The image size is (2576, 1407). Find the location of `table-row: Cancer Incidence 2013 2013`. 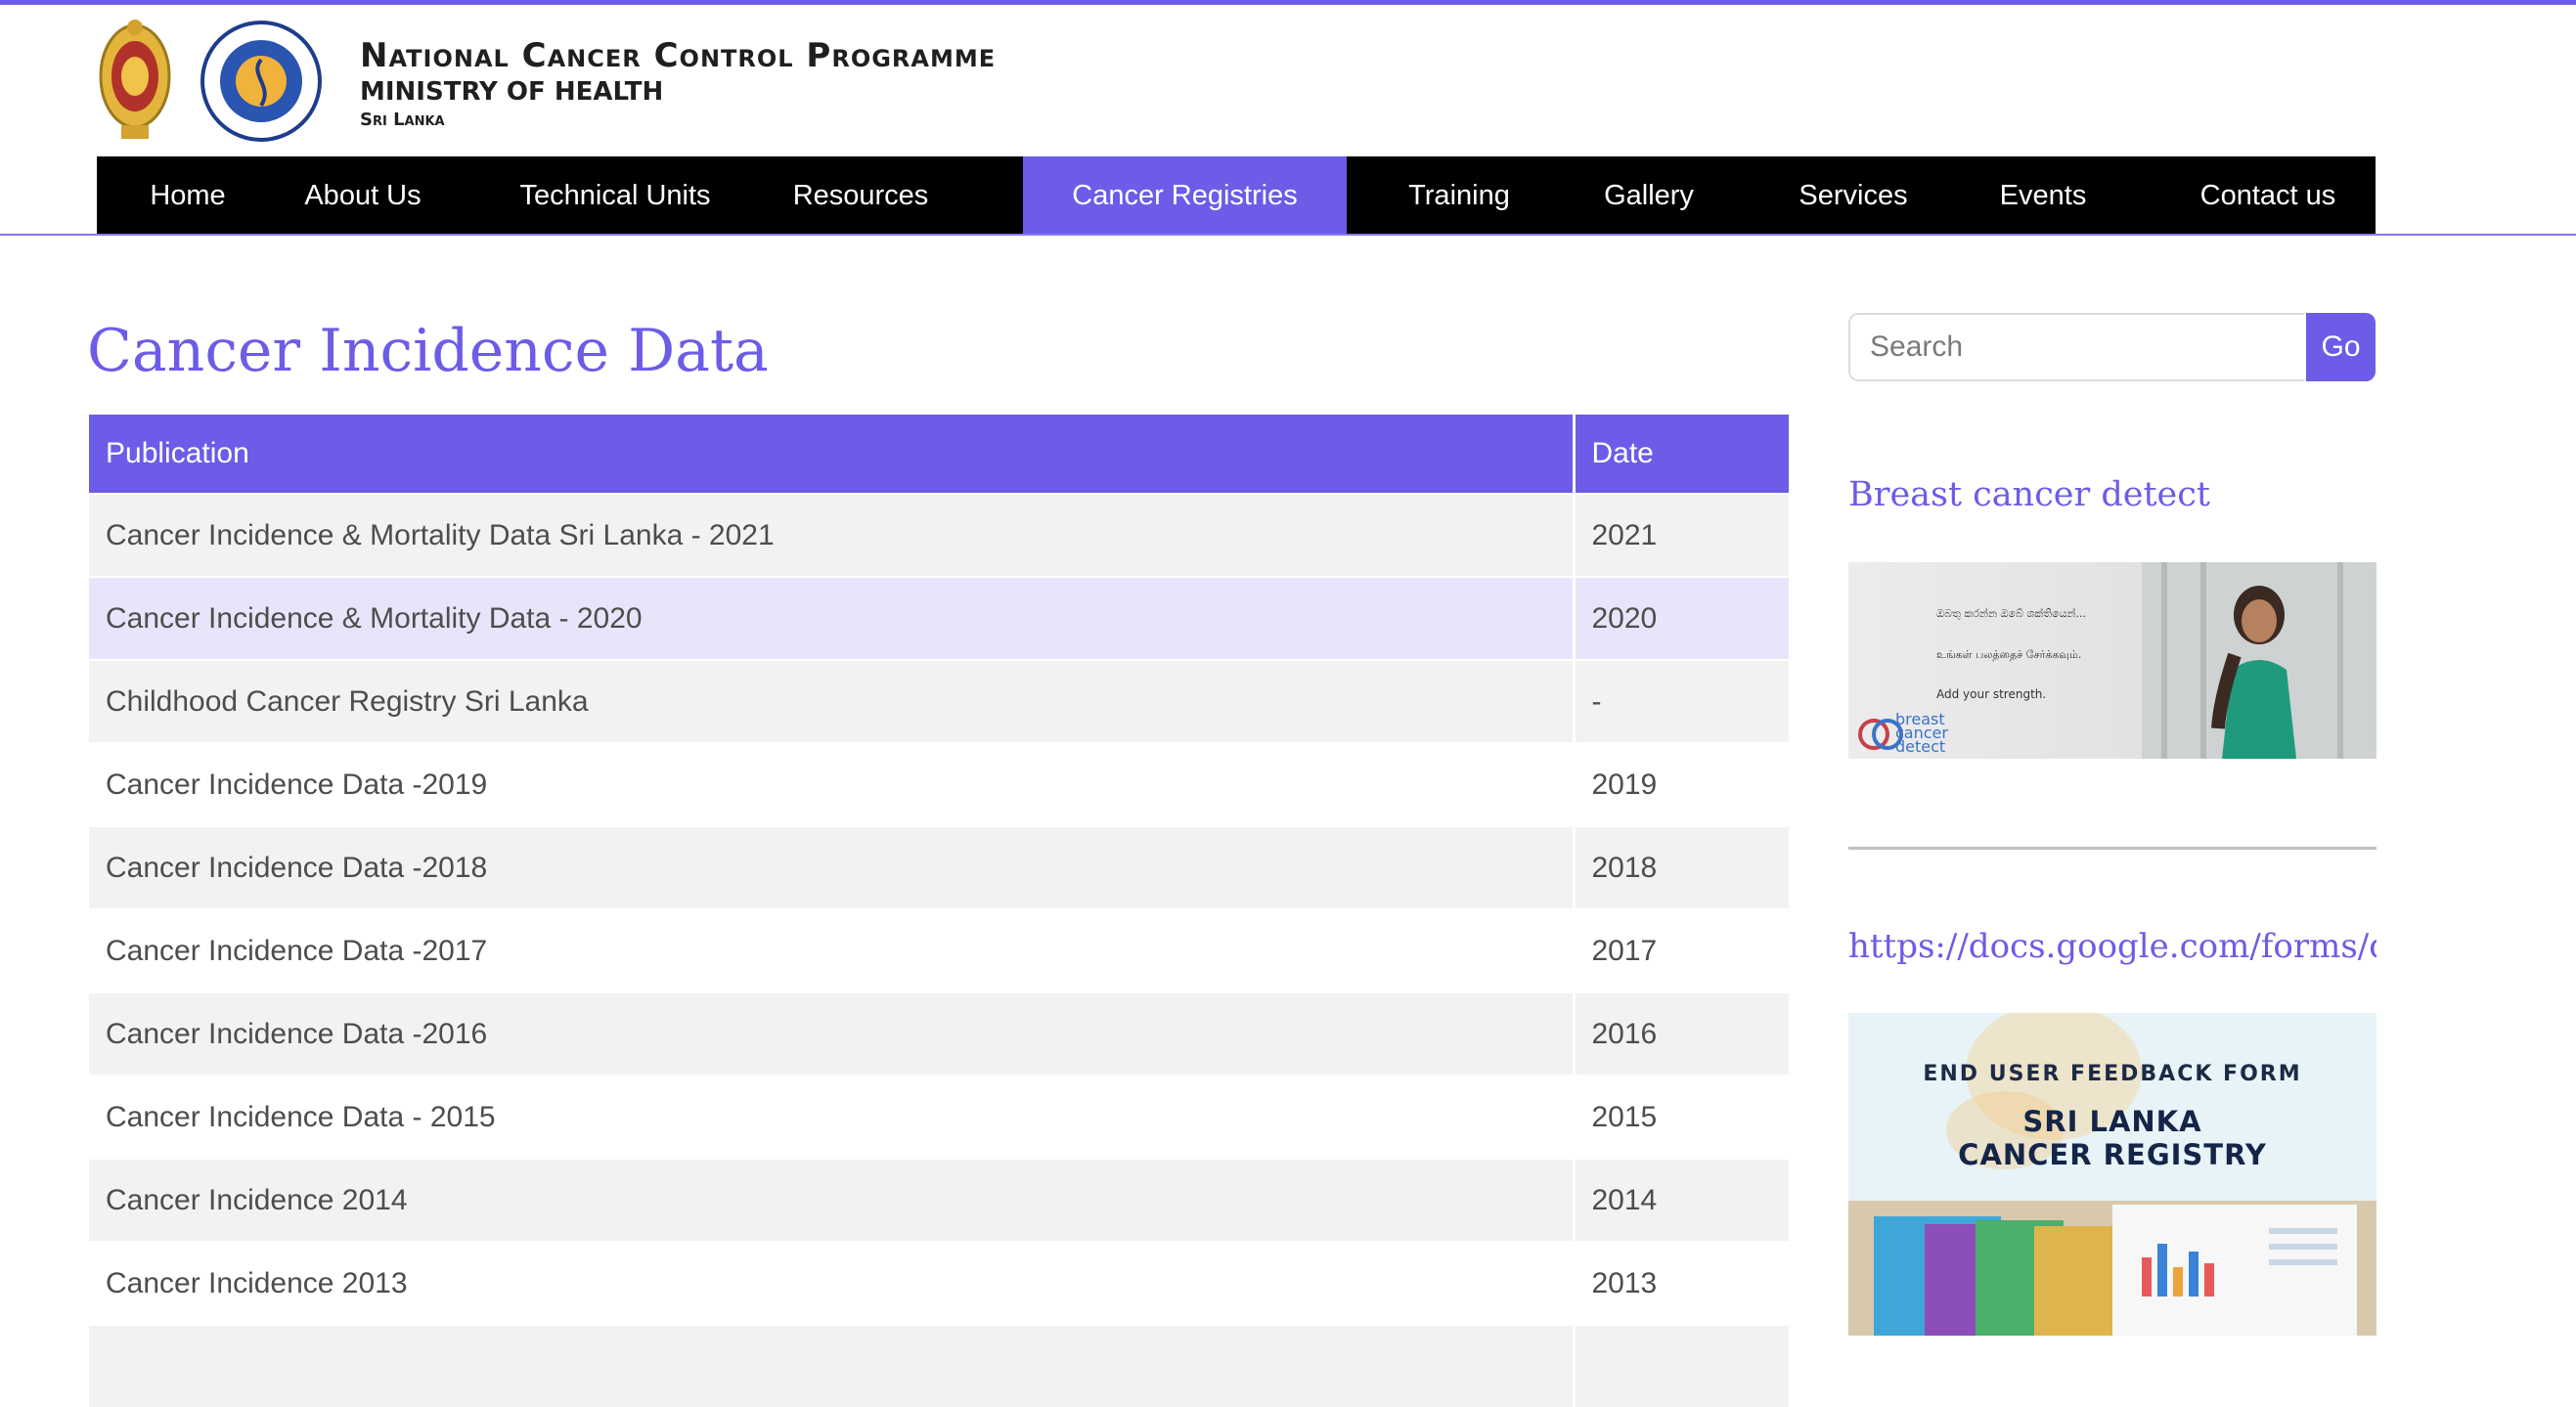

table-row: Cancer Incidence 2013 2013 is located at coordinates (939, 1283).